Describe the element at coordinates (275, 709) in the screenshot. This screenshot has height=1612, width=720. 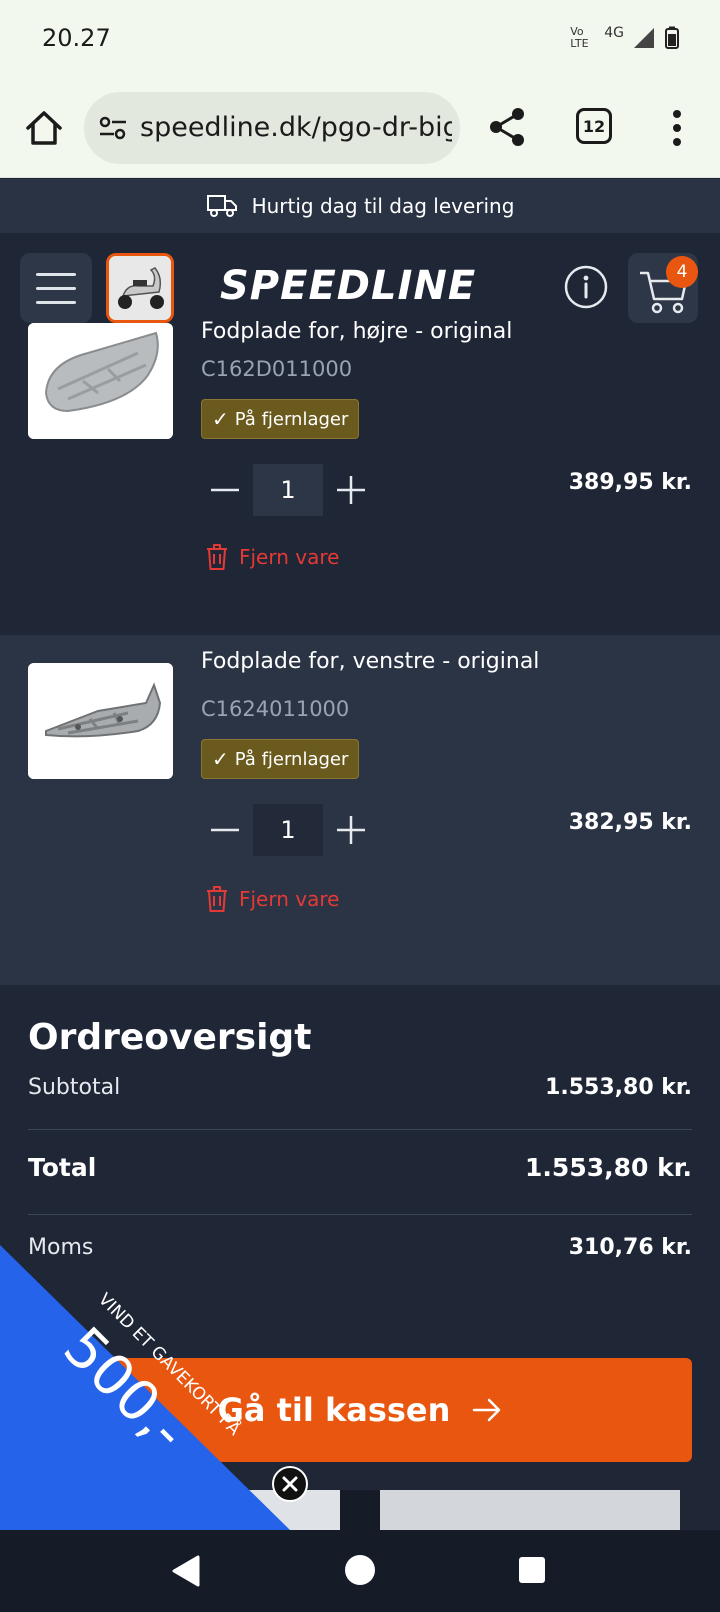
I see `product-sku: C1624011000` at that location.